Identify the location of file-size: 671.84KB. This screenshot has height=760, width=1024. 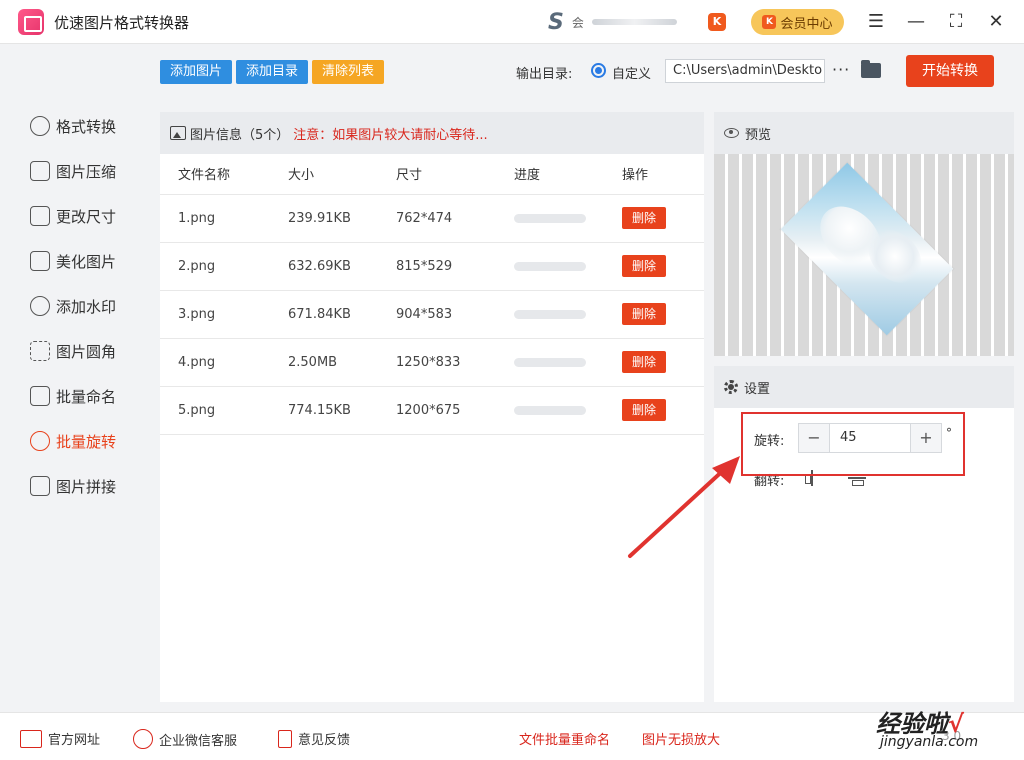
(342, 314).